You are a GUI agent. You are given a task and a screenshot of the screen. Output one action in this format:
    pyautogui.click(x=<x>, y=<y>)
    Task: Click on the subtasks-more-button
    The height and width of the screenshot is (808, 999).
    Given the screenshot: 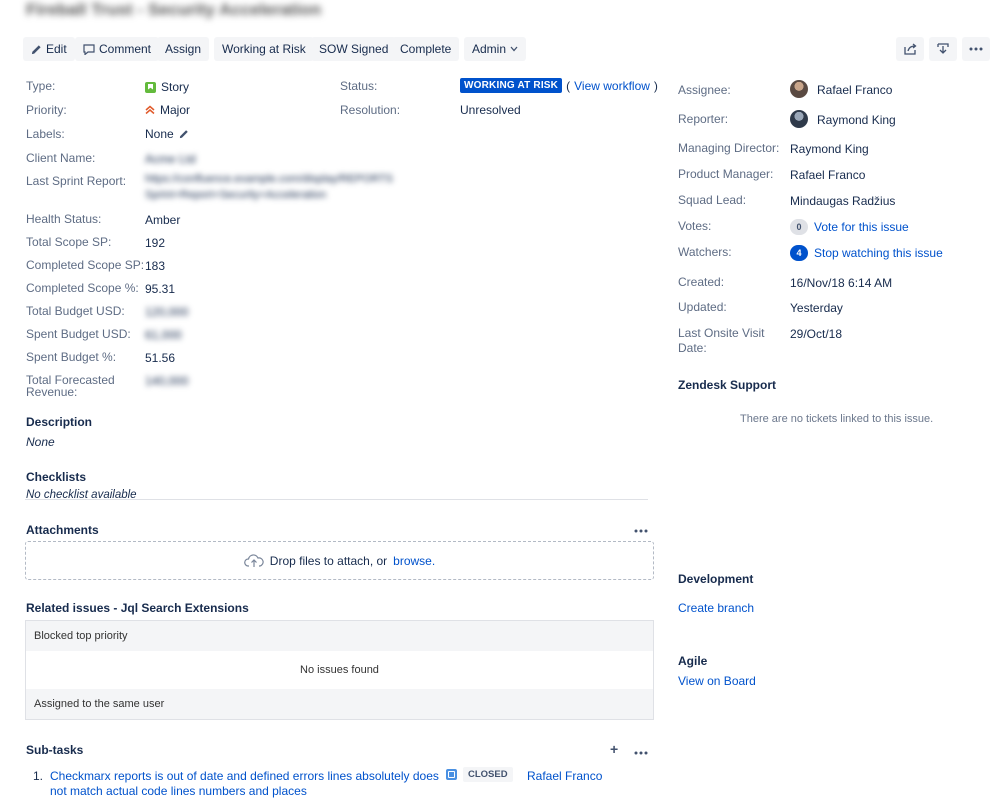 What is the action you would take?
    pyautogui.click(x=641, y=751)
    